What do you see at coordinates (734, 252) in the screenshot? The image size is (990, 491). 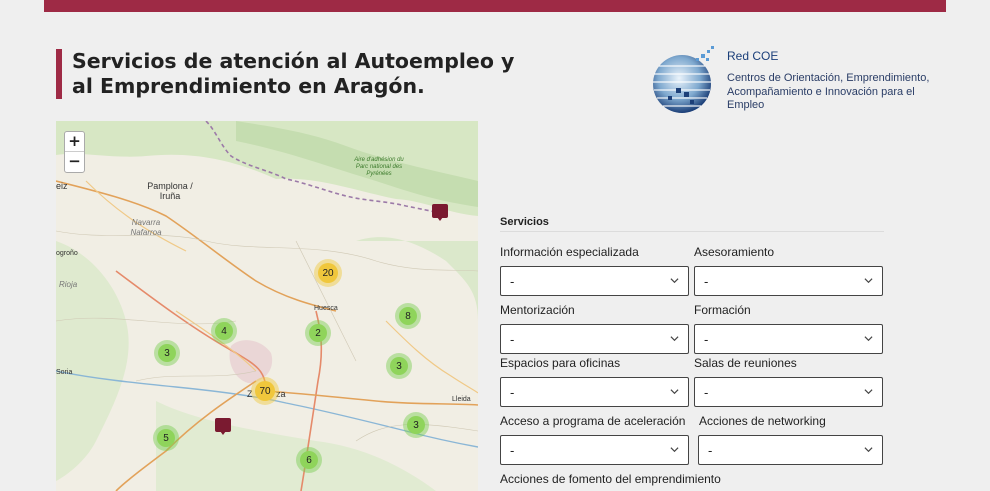 I see `filter-label: Asesoramiento` at bounding box center [734, 252].